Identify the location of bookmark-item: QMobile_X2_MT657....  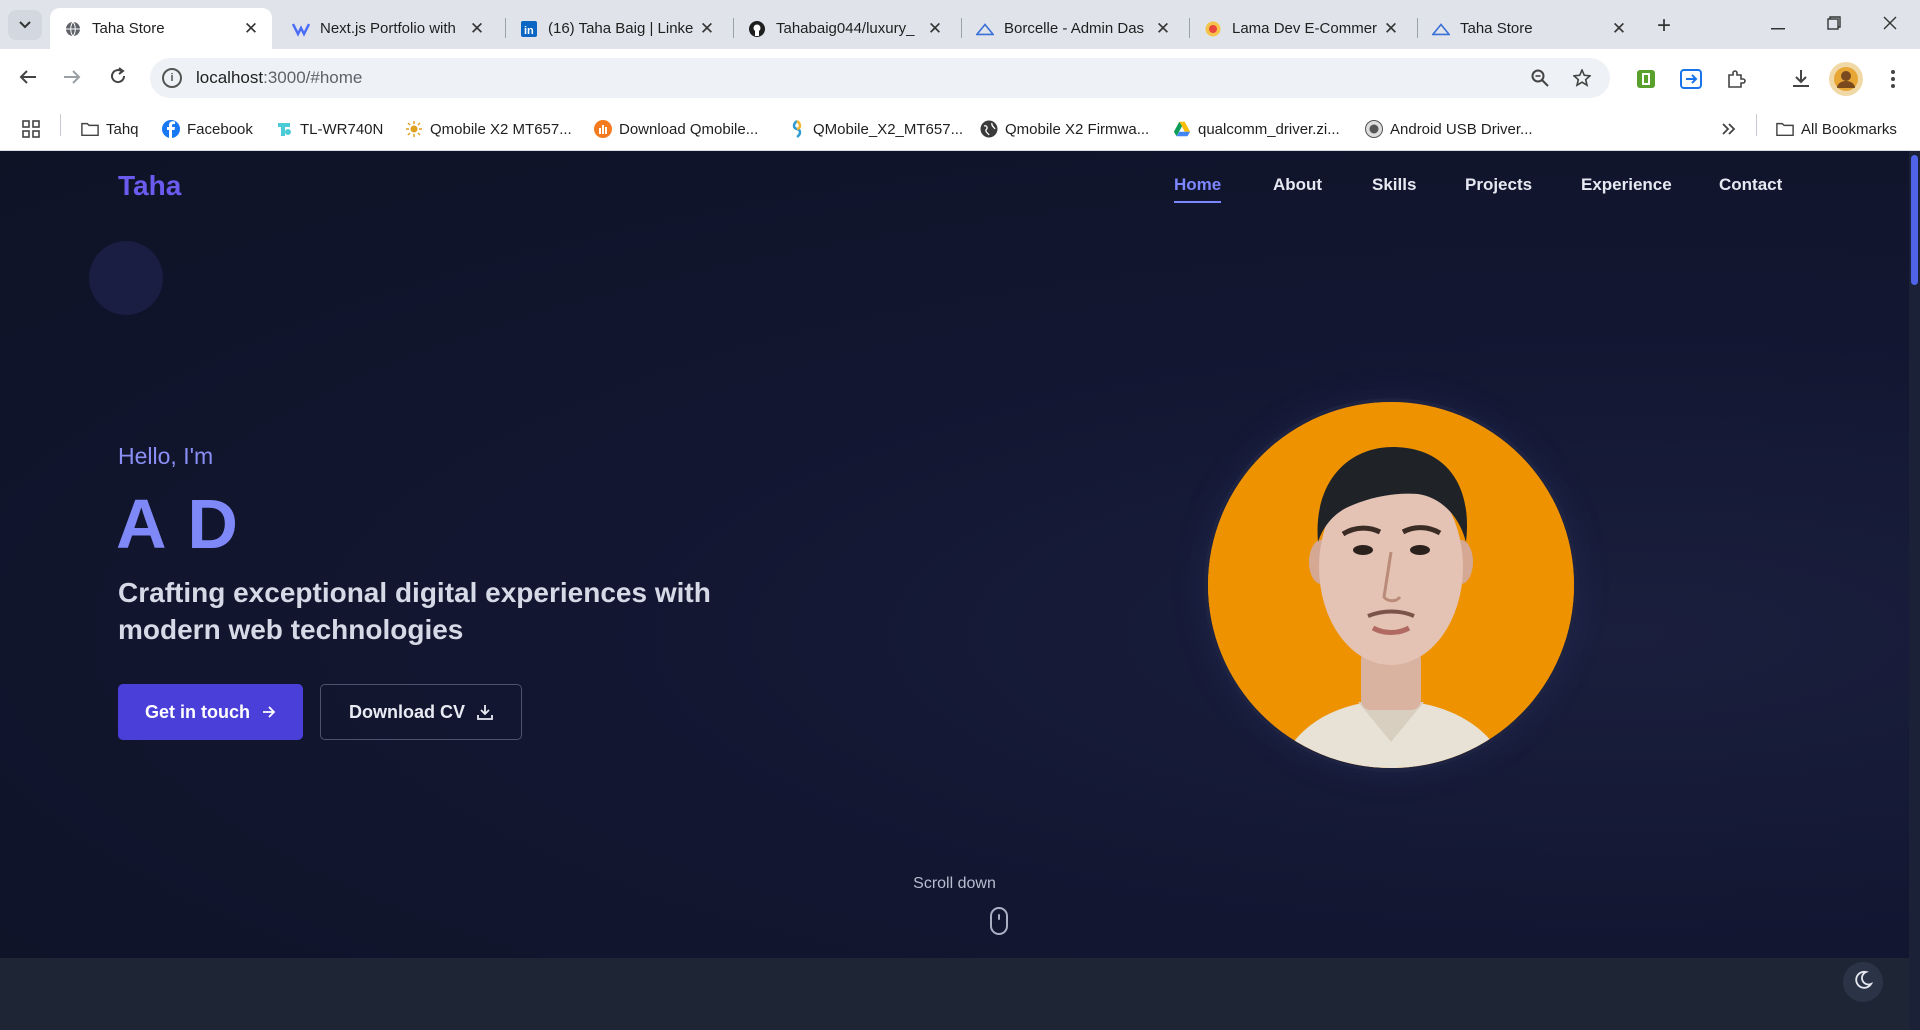
(875, 129).